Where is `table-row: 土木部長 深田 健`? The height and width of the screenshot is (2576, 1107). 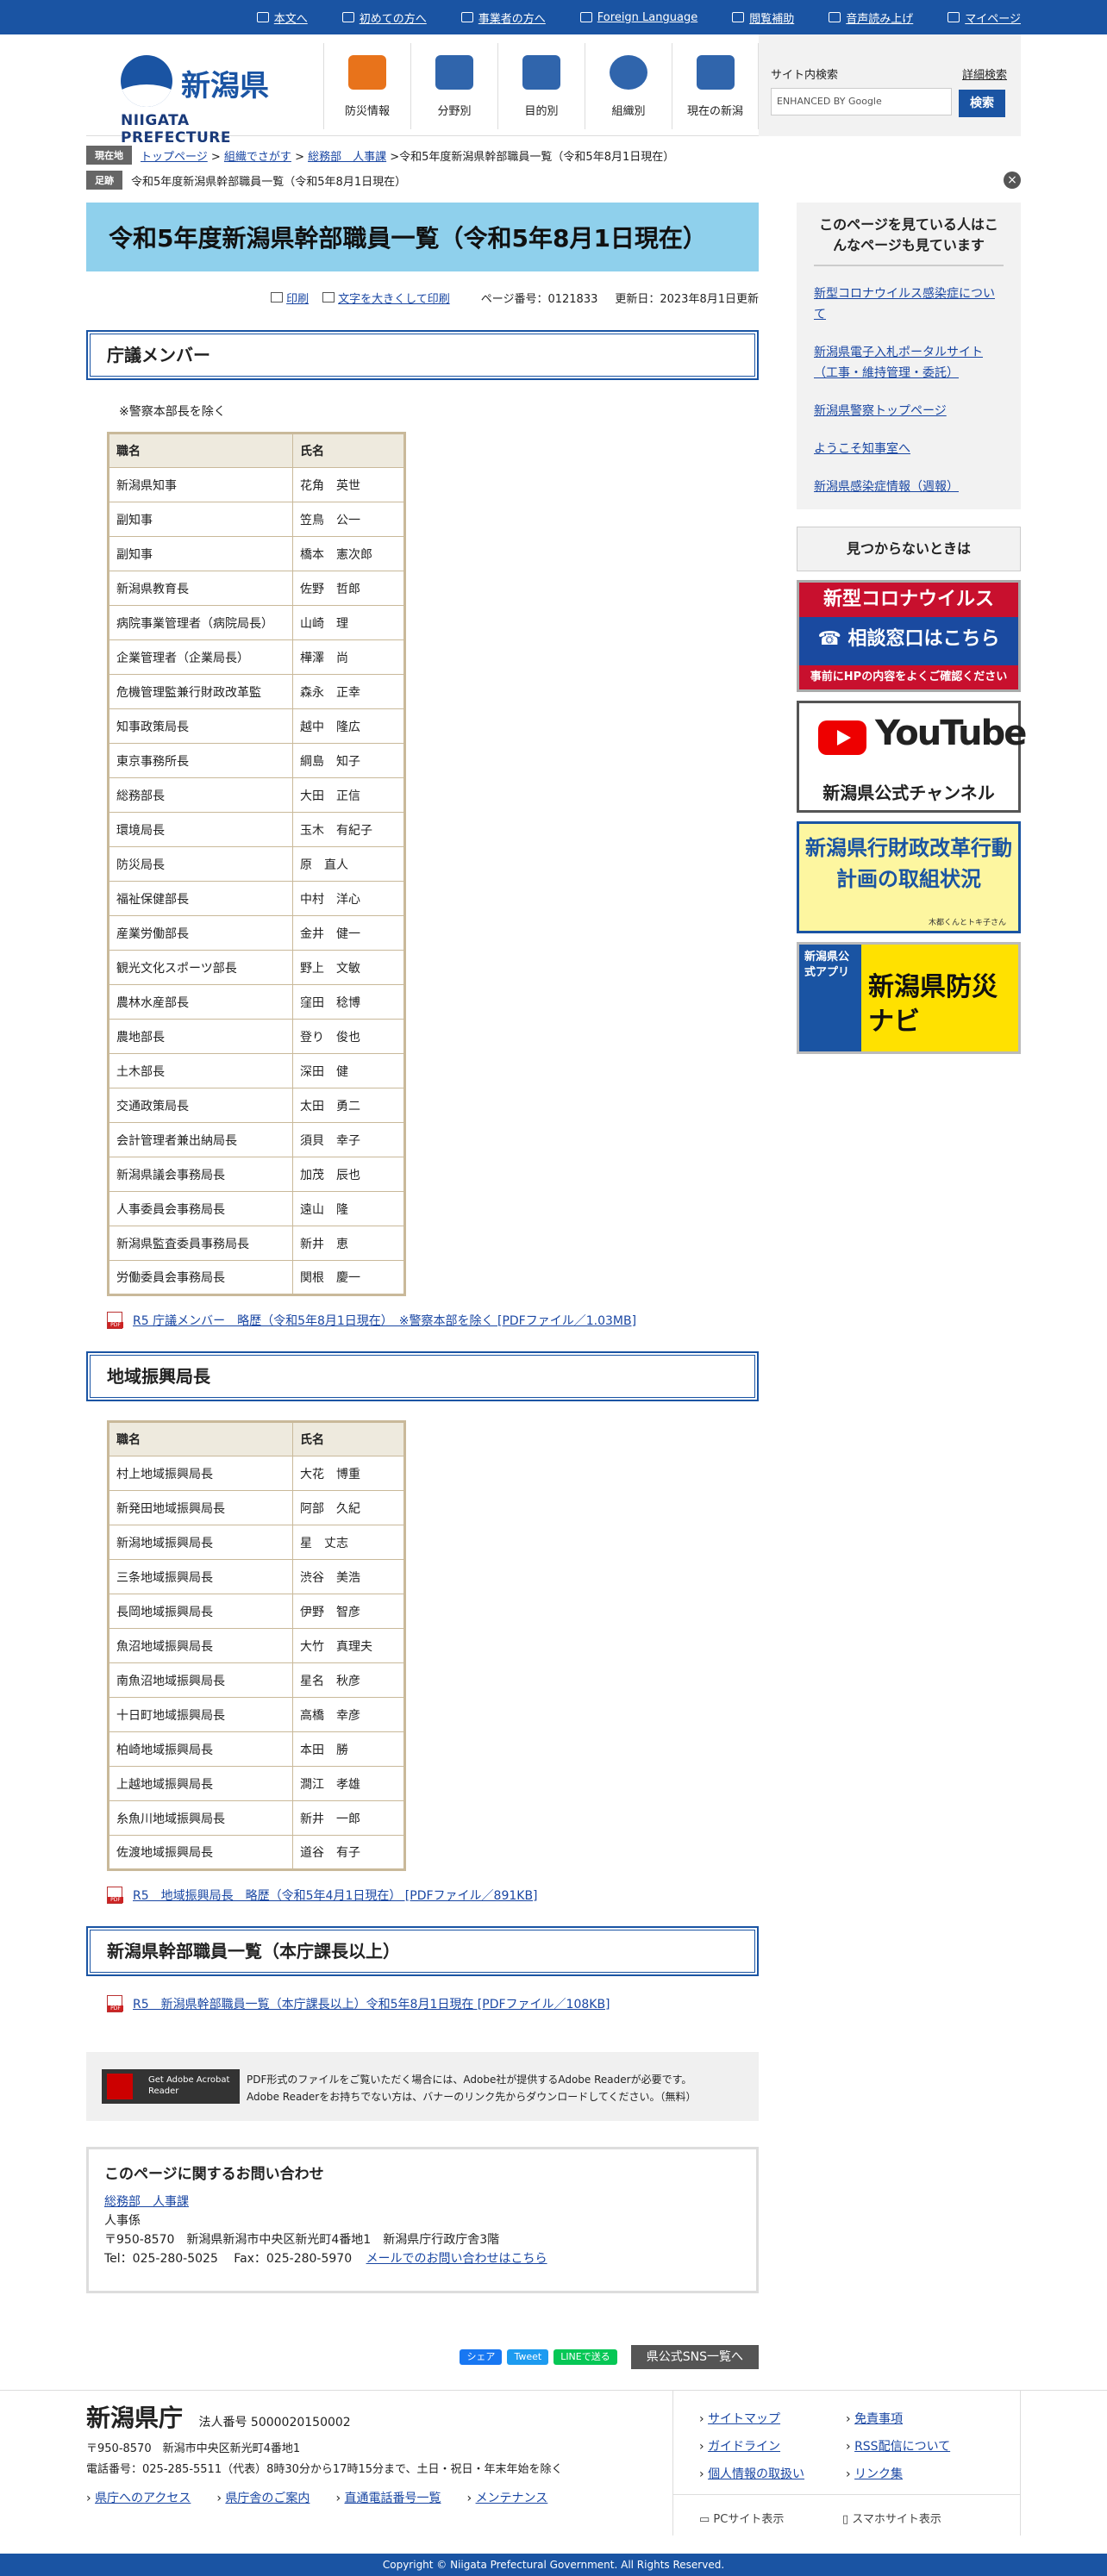 table-row: 土木部長 深田 健 is located at coordinates (257, 1070).